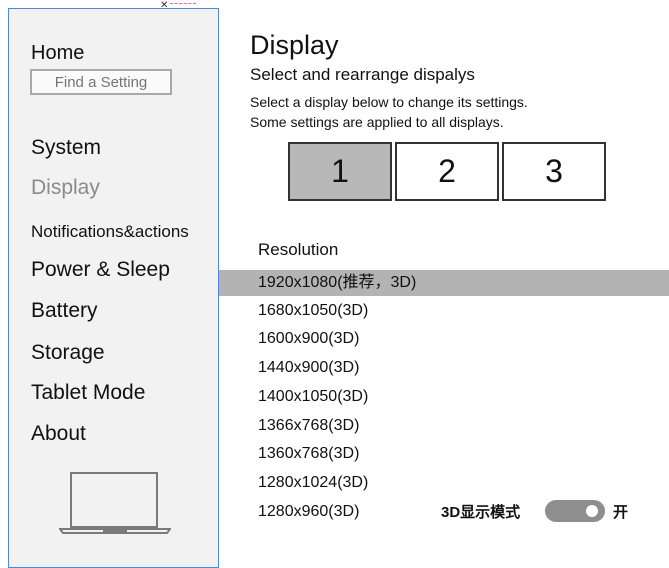 This screenshot has height=568, width=669. I want to click on selection-marker, so click(183, 4).